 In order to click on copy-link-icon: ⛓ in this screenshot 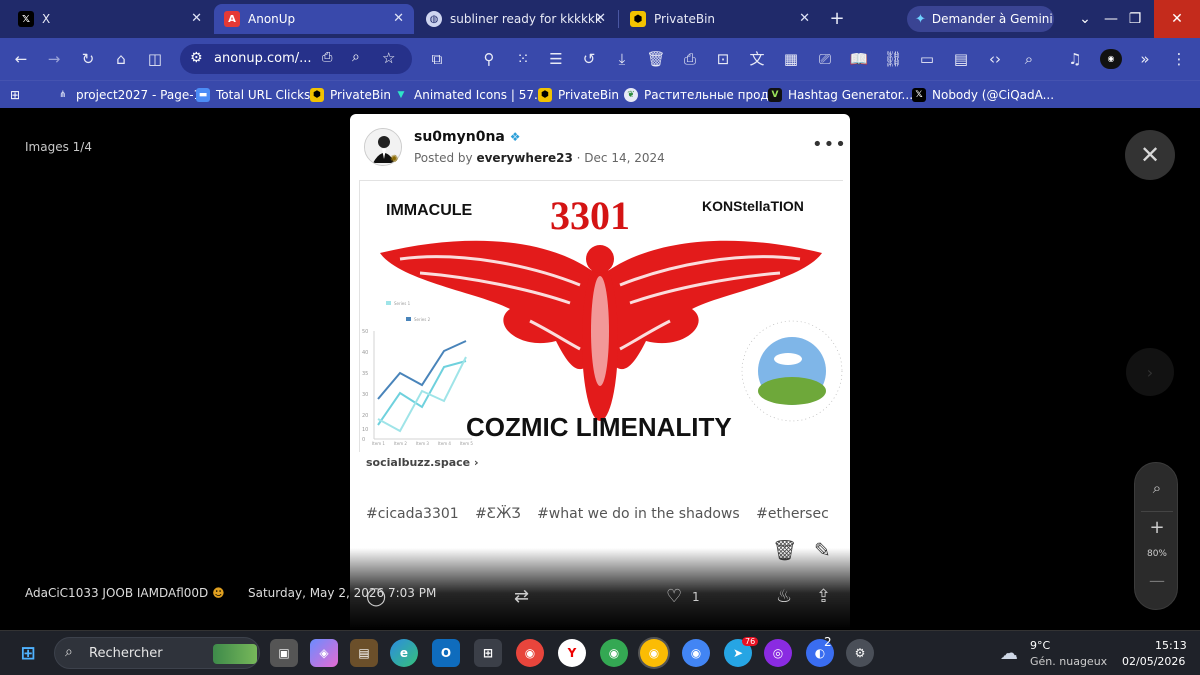, I will do `click(893, 59)`.